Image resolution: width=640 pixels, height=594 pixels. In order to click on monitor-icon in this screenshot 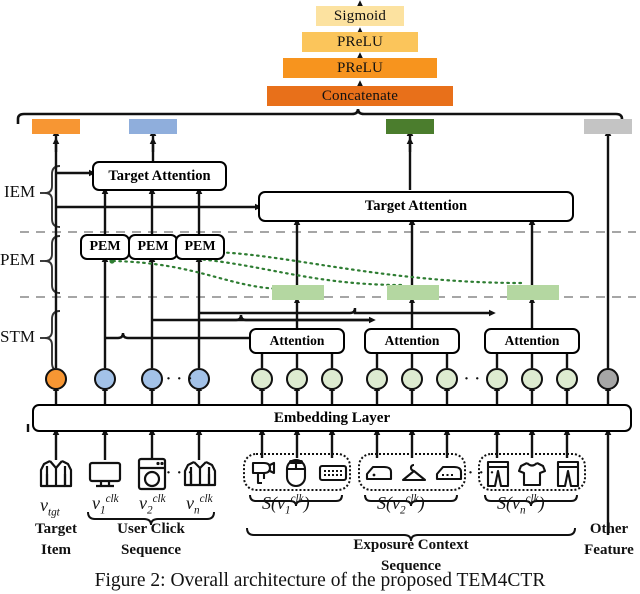, I will do `click(105, 474)`.